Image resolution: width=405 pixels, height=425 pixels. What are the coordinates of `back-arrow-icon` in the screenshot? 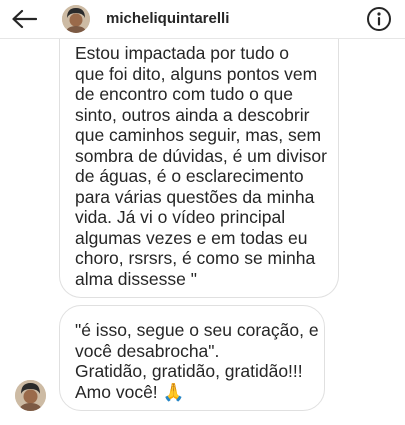 It's located at (24, 19).